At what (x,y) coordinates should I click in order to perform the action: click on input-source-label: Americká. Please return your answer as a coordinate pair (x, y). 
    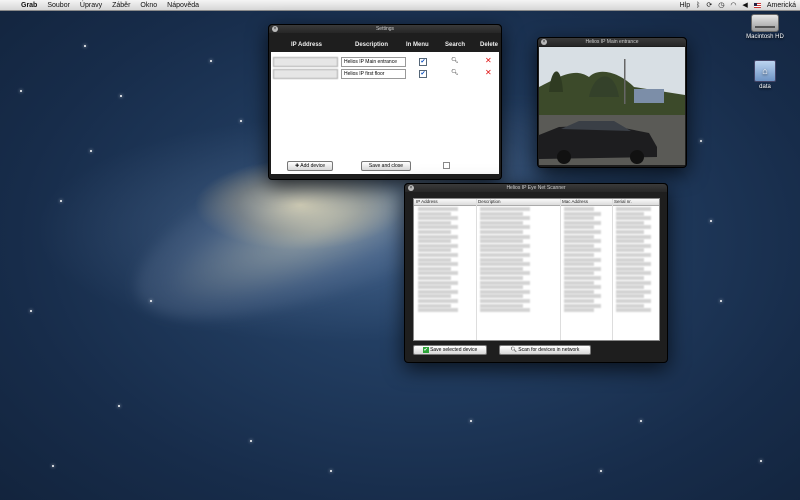
    Looking at the image, I should click on (781, 5).